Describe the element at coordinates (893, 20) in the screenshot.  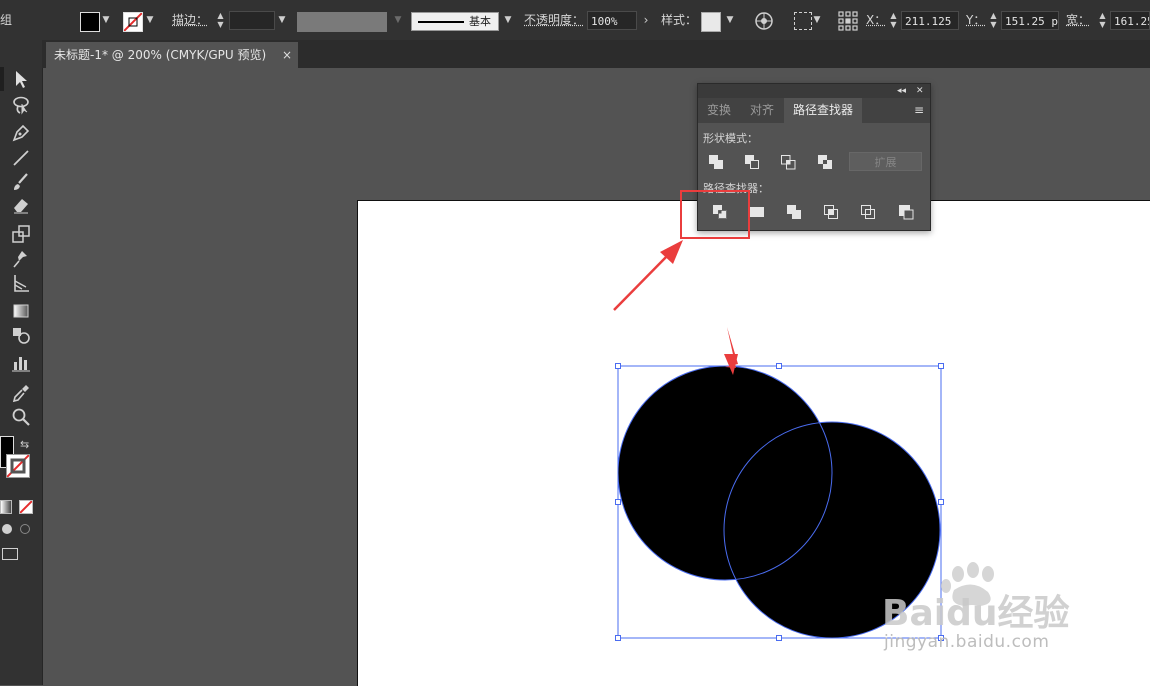
I see `x-stepper: ▲ ▼` at that location.